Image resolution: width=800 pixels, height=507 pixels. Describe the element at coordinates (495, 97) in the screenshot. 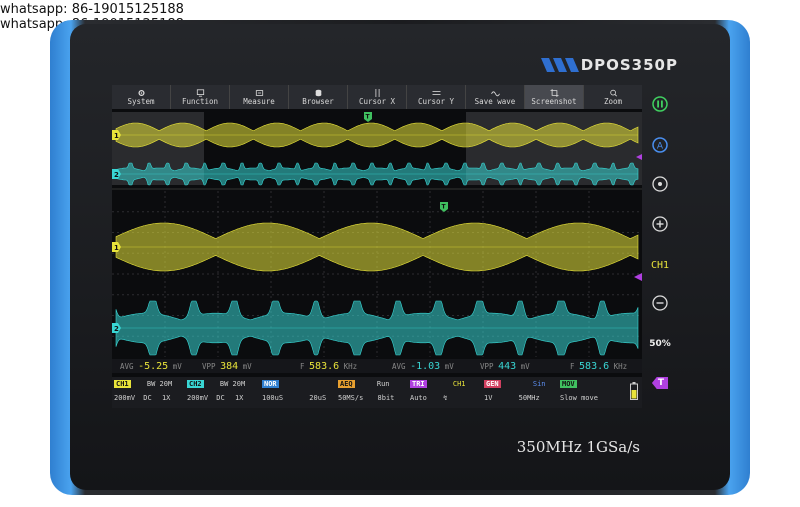

I see `menu-save-wave: Save wave` at that location.